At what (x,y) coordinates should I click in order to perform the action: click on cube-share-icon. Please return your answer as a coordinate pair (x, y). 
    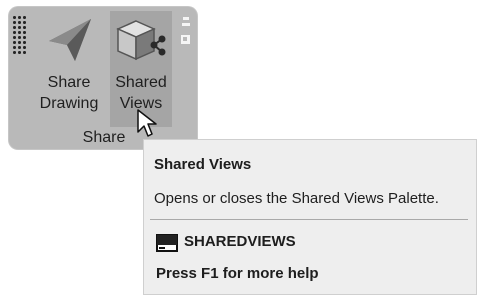
    Looking at the image, I should click on (141, 44).